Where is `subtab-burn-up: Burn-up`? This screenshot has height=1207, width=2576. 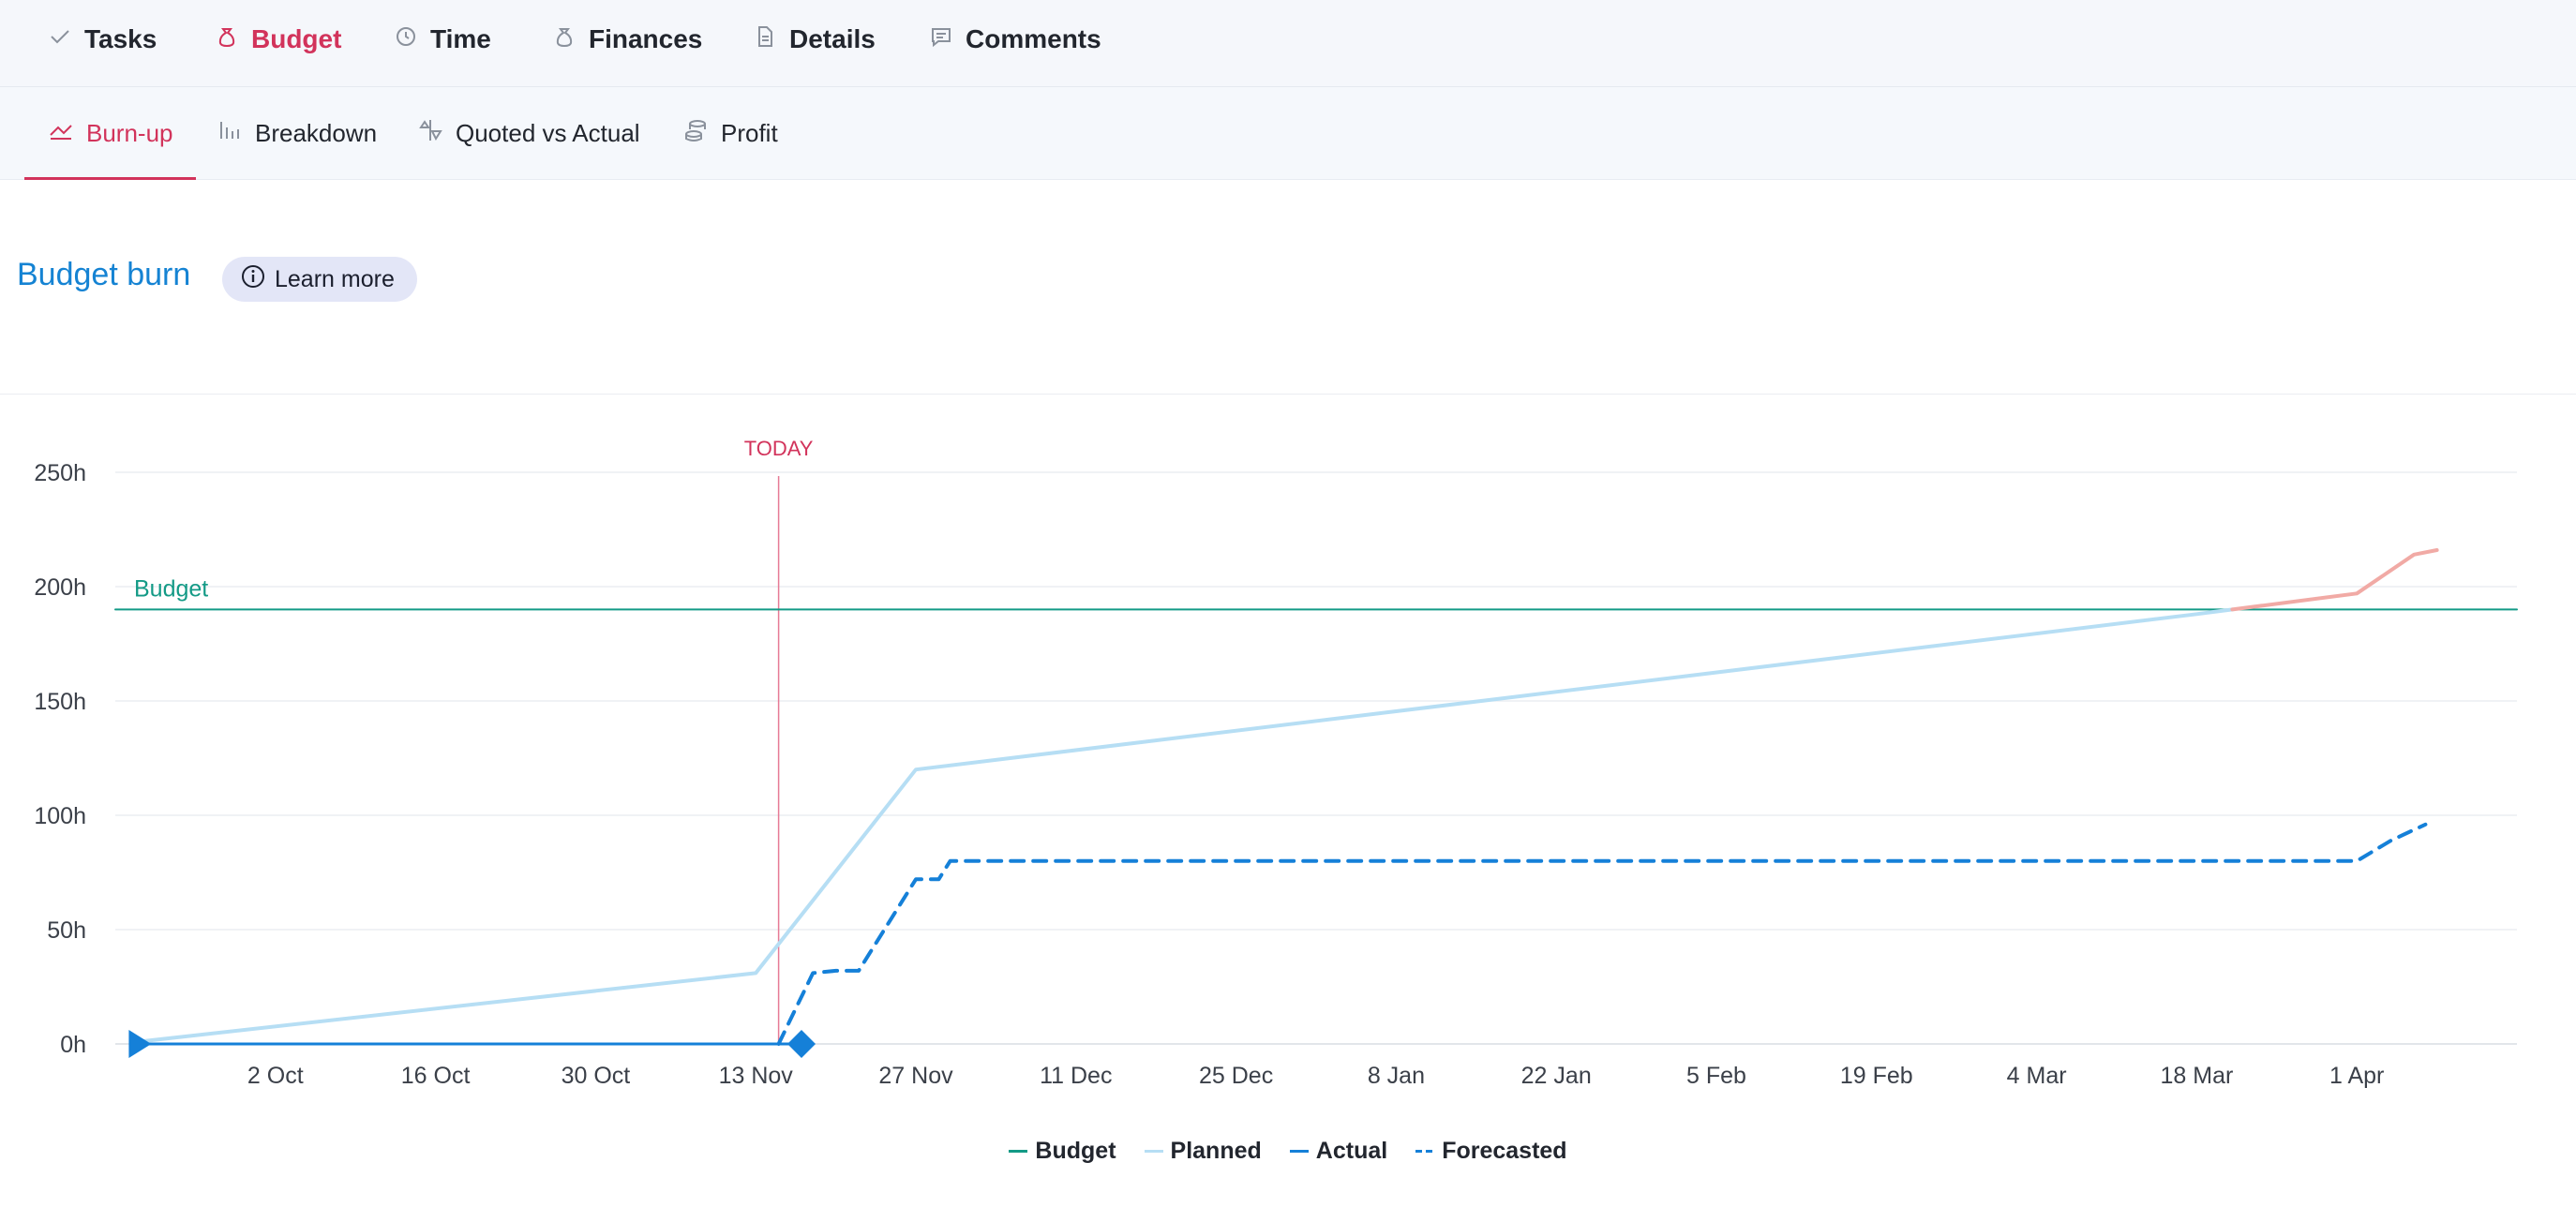 subtab-burn-up: Burn-up is located at coordinates (110, 133).